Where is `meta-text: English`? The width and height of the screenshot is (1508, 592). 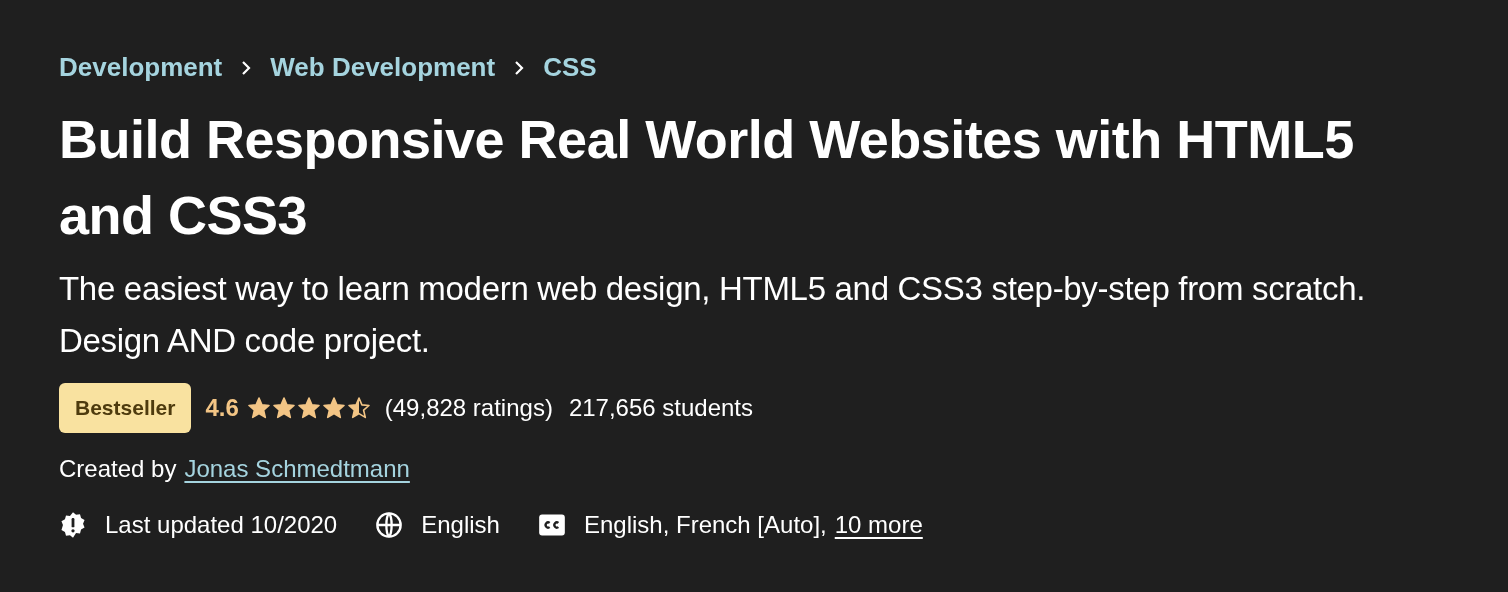 meta-text: English is located at coordinates (460, 524).